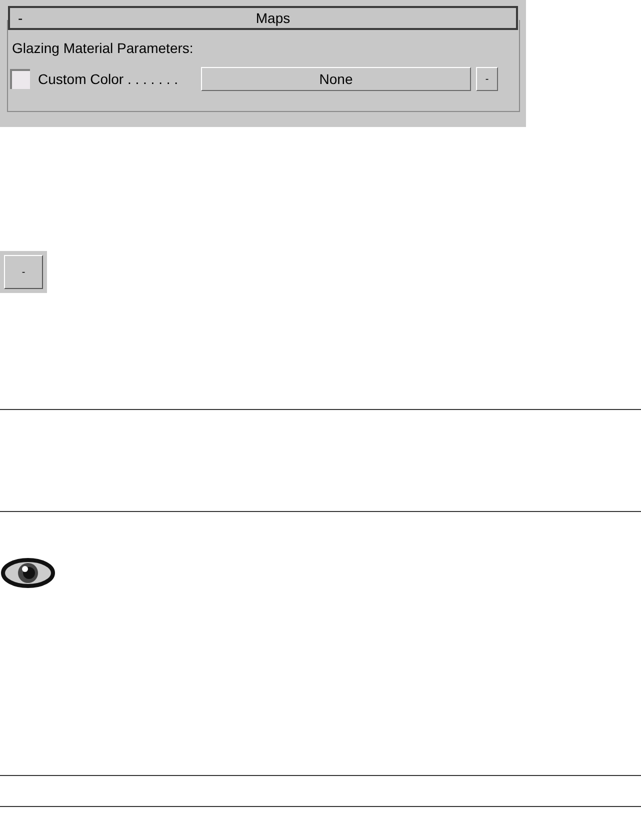  What do you see at coordinates (336, 79) in the screenshot?
I see `map-button: None` at bounding box center [336, 79].